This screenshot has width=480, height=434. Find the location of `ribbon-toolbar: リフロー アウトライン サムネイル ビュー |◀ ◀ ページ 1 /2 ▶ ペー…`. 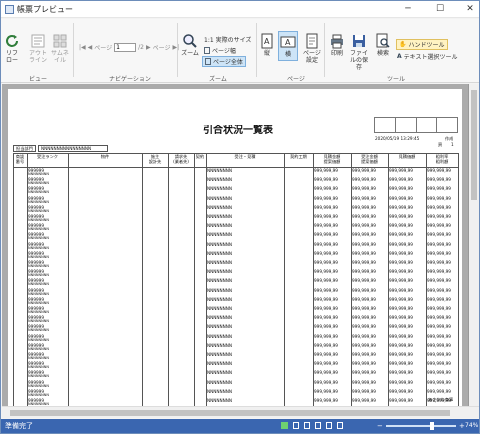

ribbon-toolbar: リフロー アウトライン サムネイル ビュー |◀ ◀ ページ 1 /2 ▶ ペー… is located at coordinates (240, 51).